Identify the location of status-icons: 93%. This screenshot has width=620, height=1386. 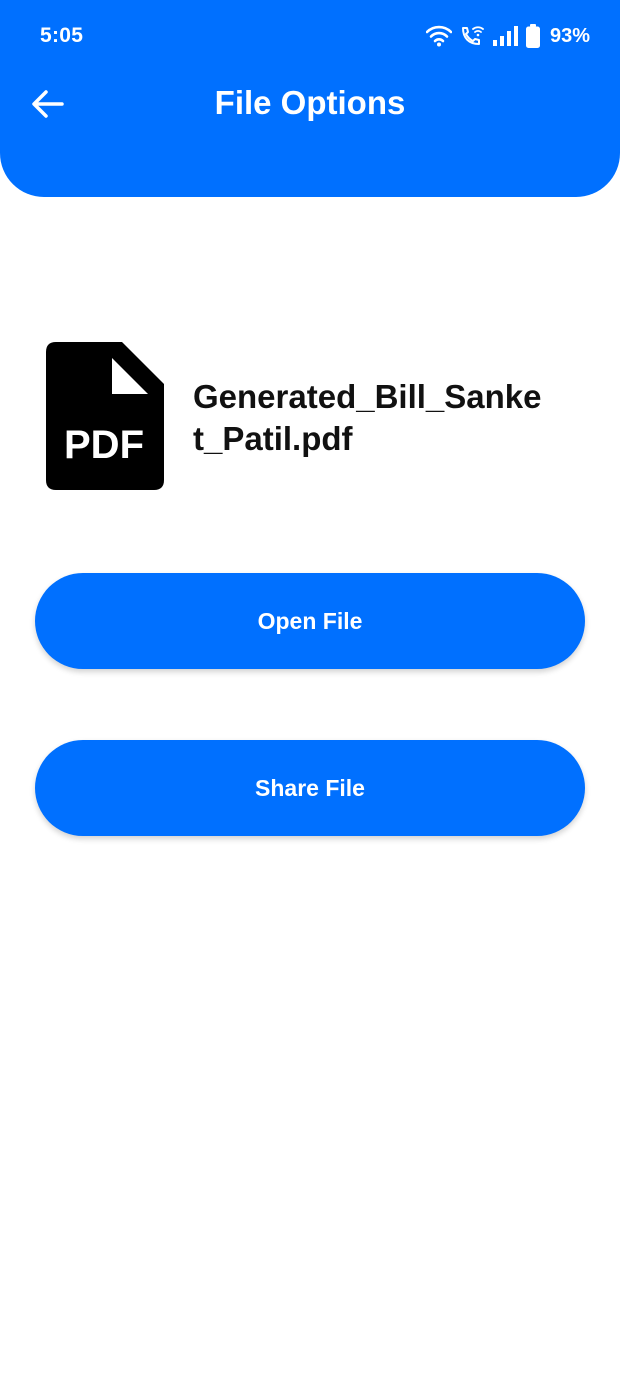
(507, 36).